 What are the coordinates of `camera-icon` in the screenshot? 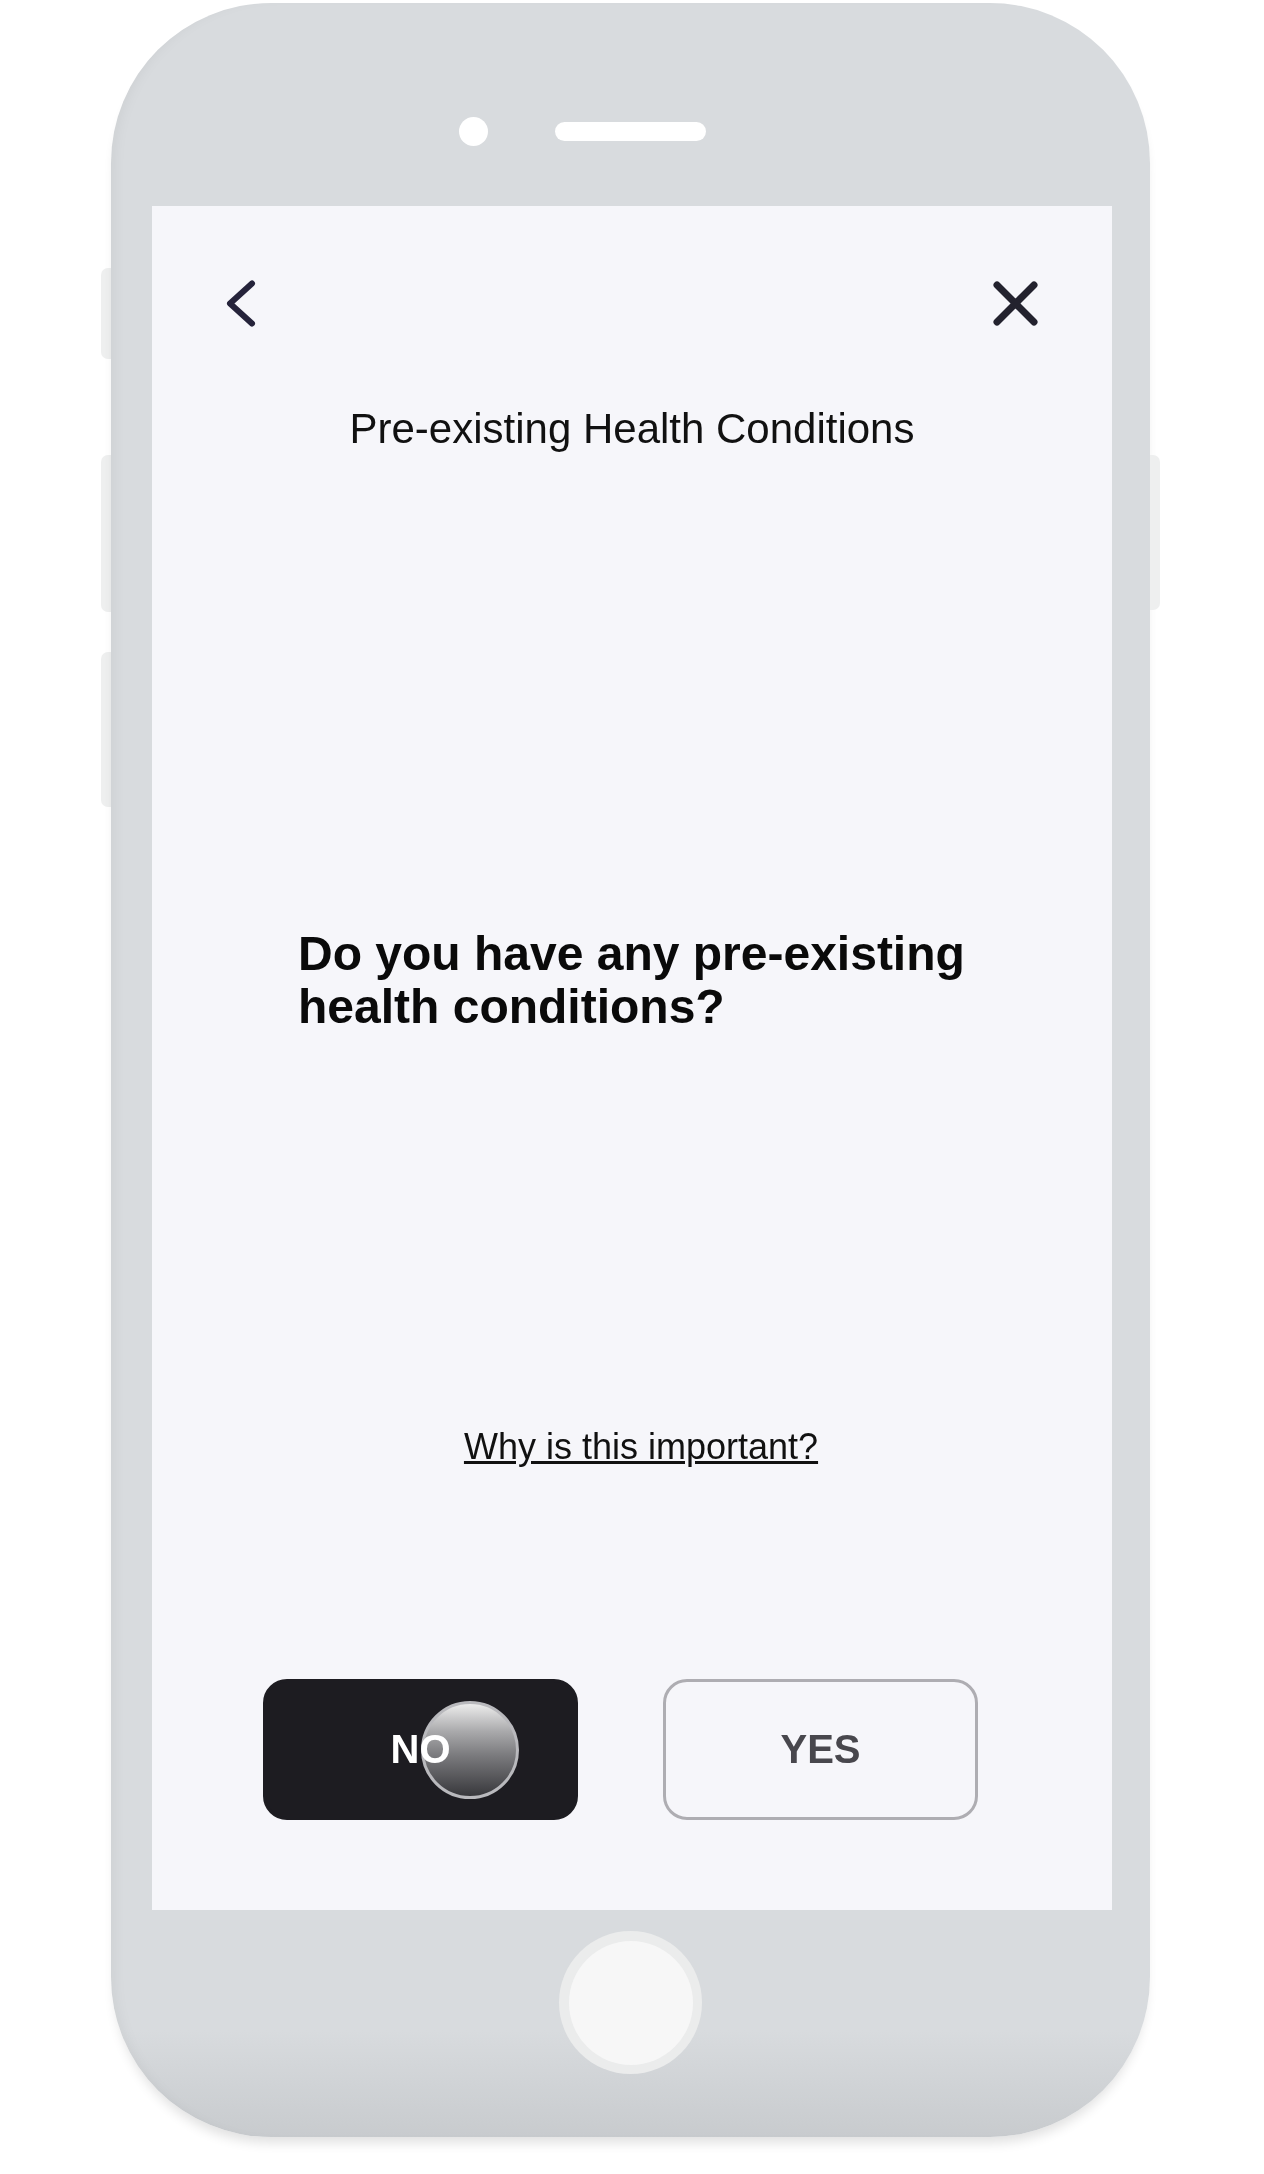 It's located at (473, 131).